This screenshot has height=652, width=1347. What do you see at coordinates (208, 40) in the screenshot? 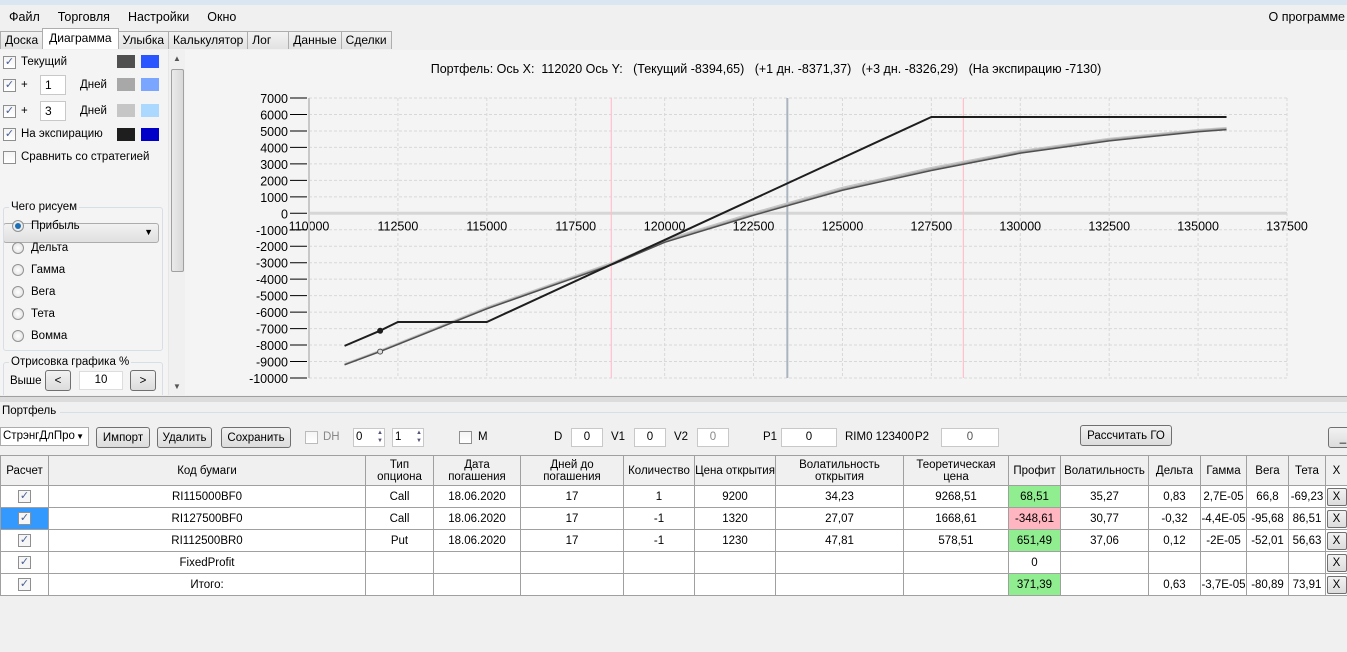
I see `tab-calculator: Калькулятор` at bounding box center [208, 40].